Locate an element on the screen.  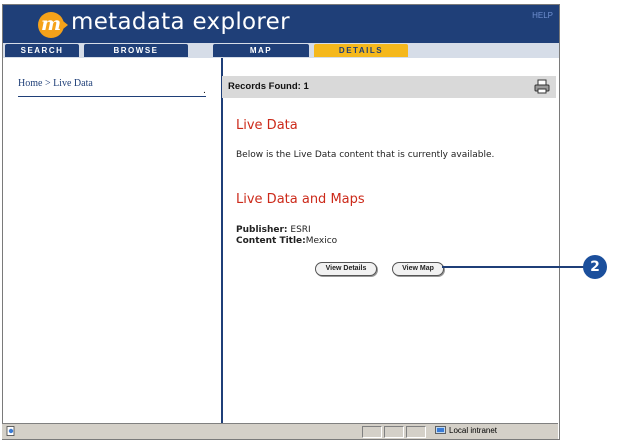
records-bar: Records Found: 1 is located at coordinates (389, 87).